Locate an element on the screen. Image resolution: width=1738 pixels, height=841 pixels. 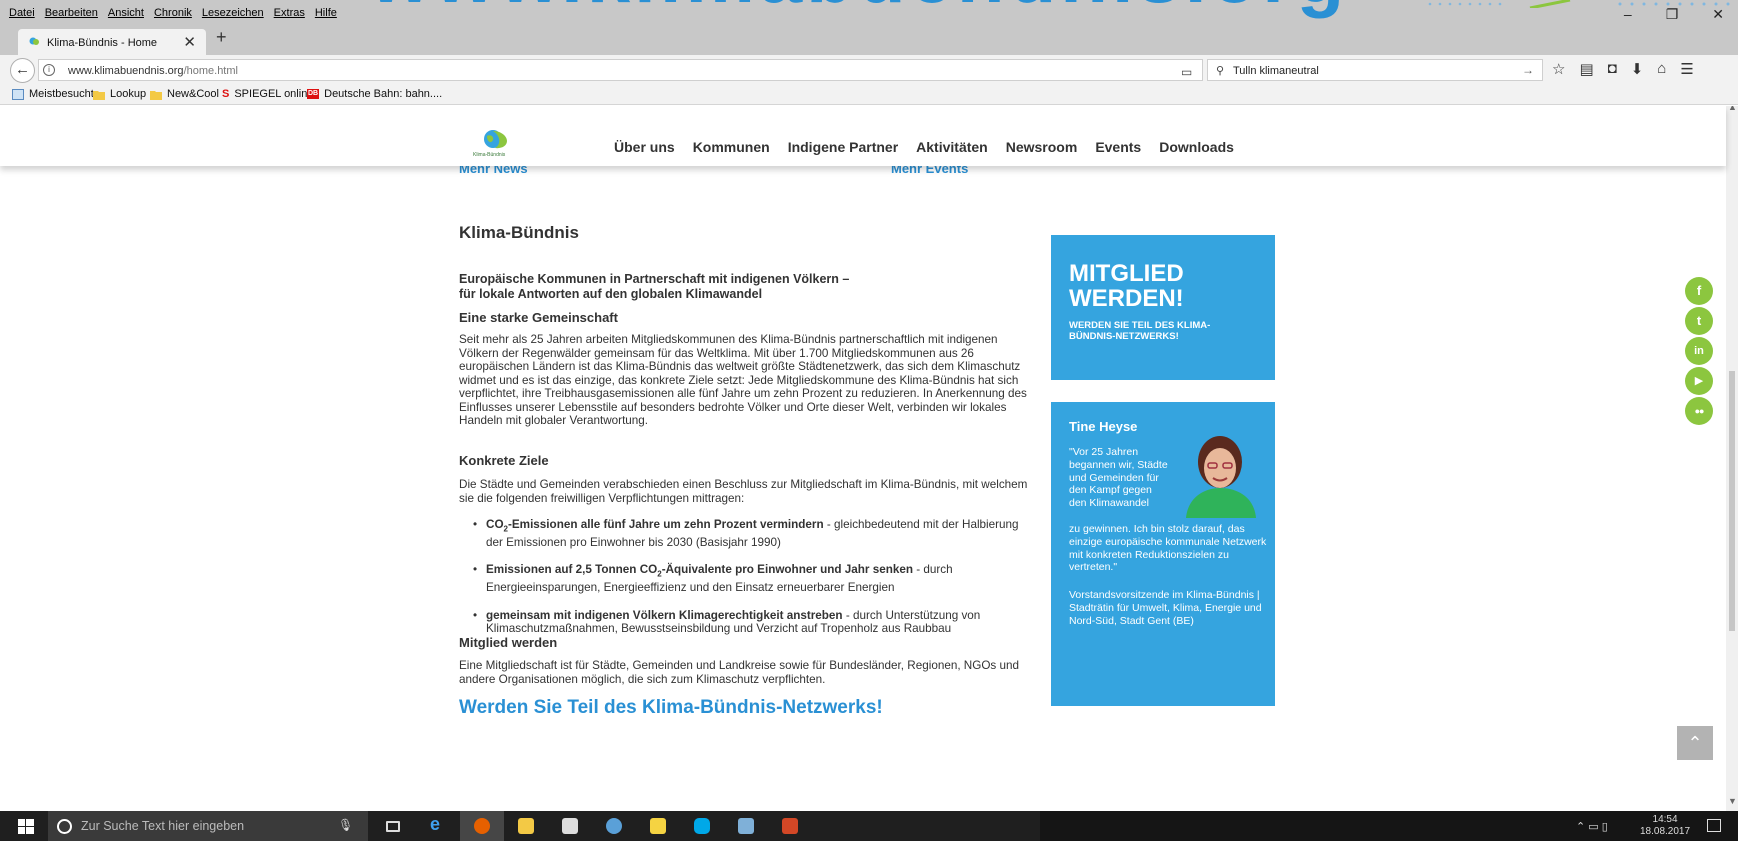
system-tray-icons: ⌃ ▭ ▯ is located at coordinates (1592, 826).